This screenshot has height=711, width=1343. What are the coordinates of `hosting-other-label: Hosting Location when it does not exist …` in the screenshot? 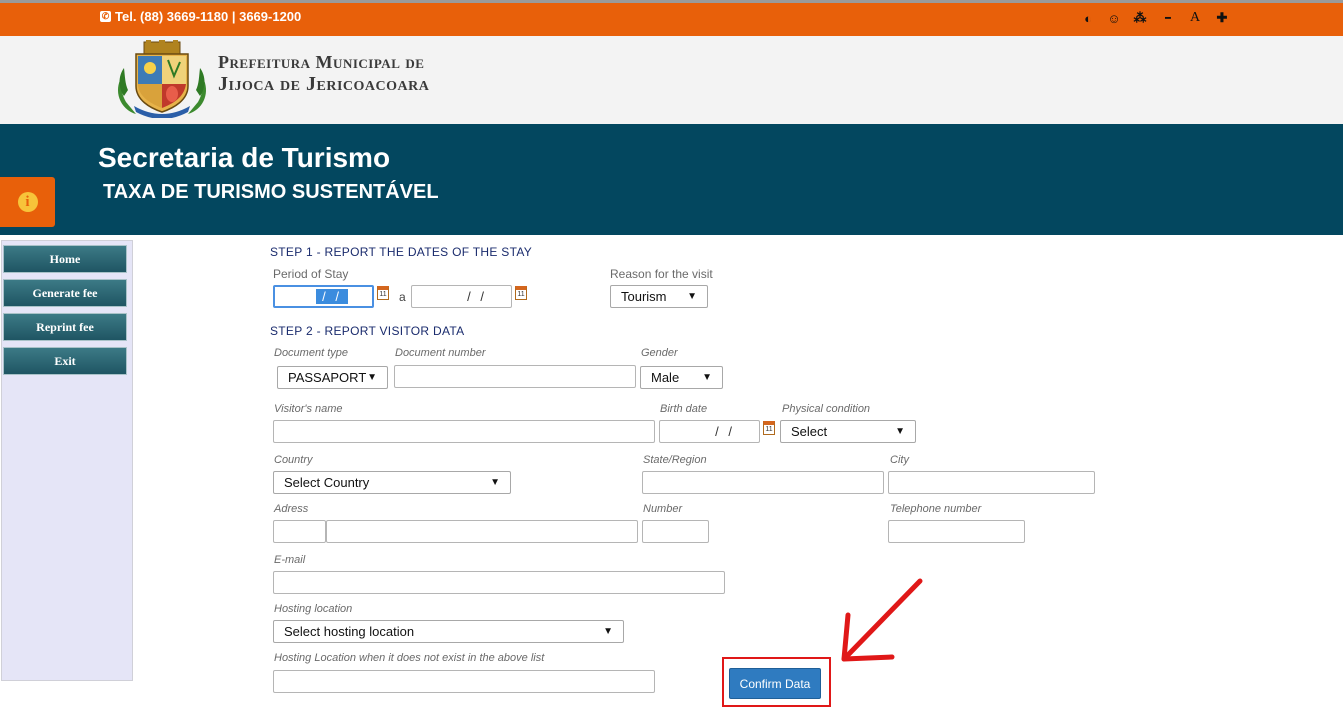 It's located at (409, 658).